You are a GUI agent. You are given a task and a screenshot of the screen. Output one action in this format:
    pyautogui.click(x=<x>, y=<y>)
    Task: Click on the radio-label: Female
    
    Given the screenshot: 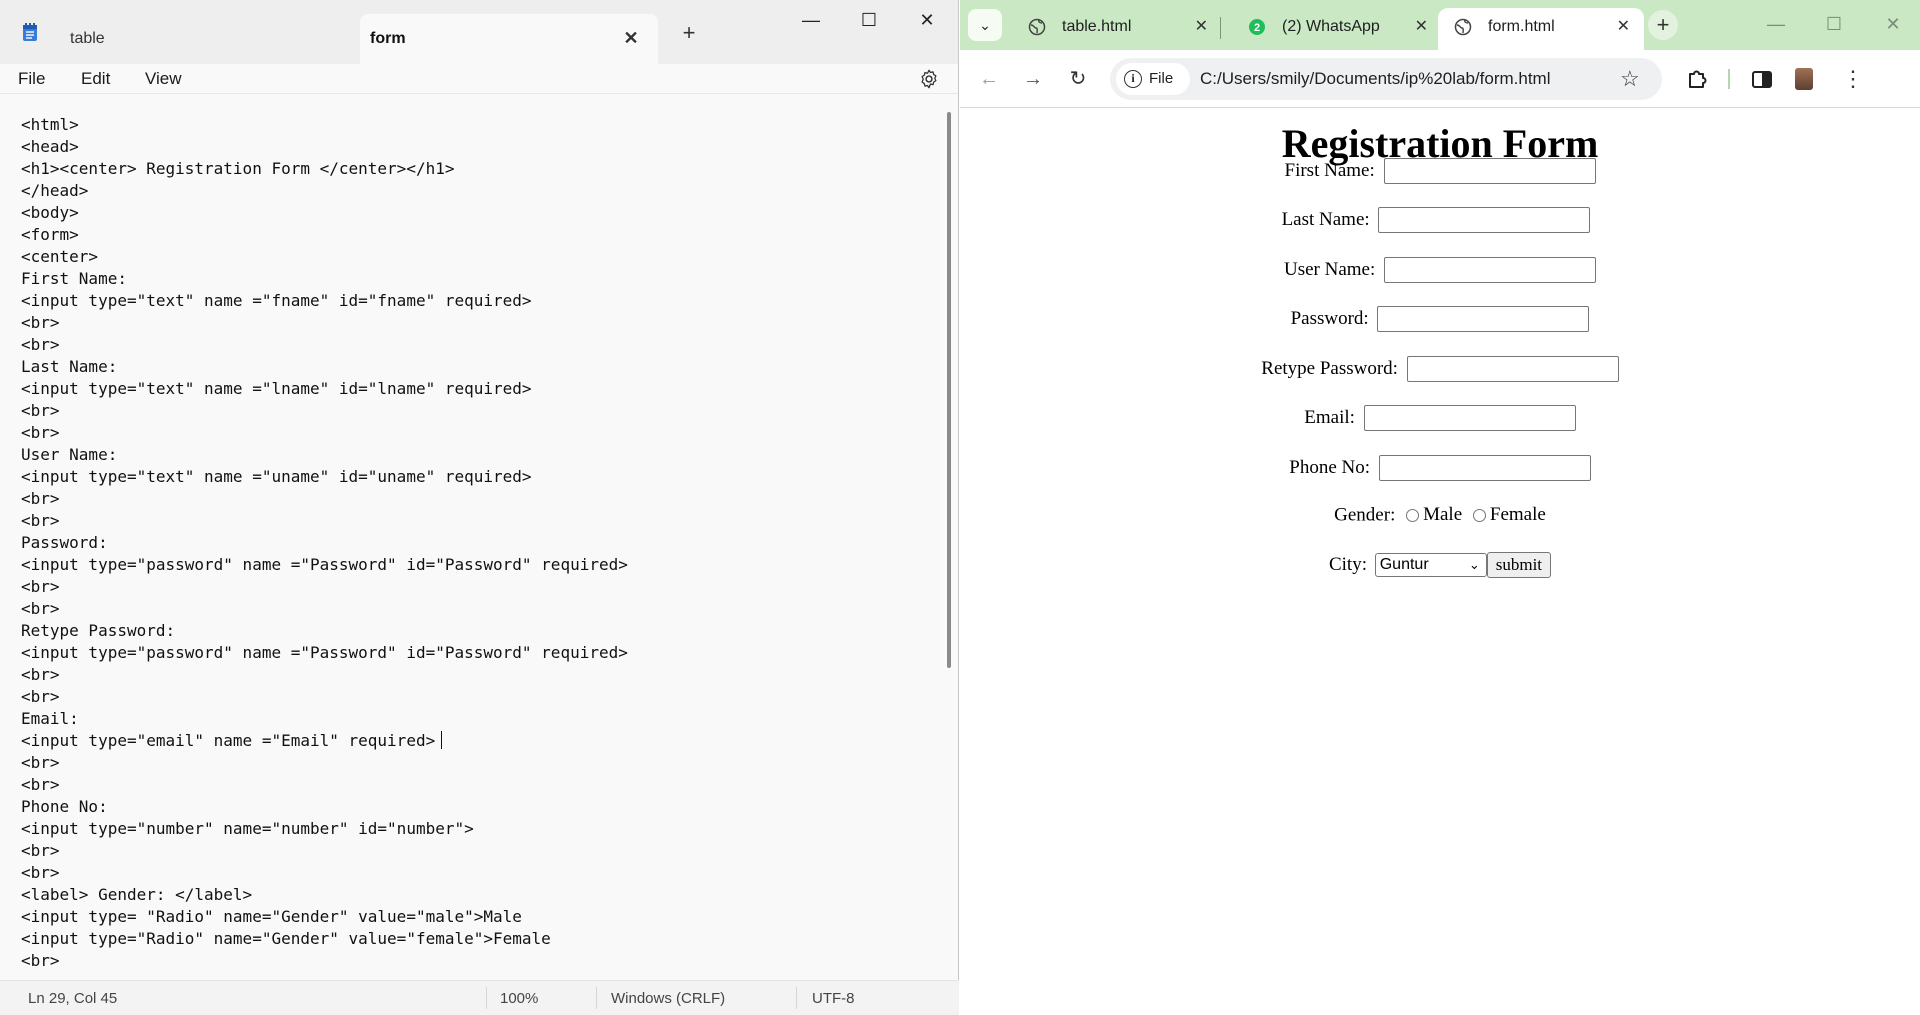 What is the action you would take?
    pyautogui.click(x=1517, y=514)
    